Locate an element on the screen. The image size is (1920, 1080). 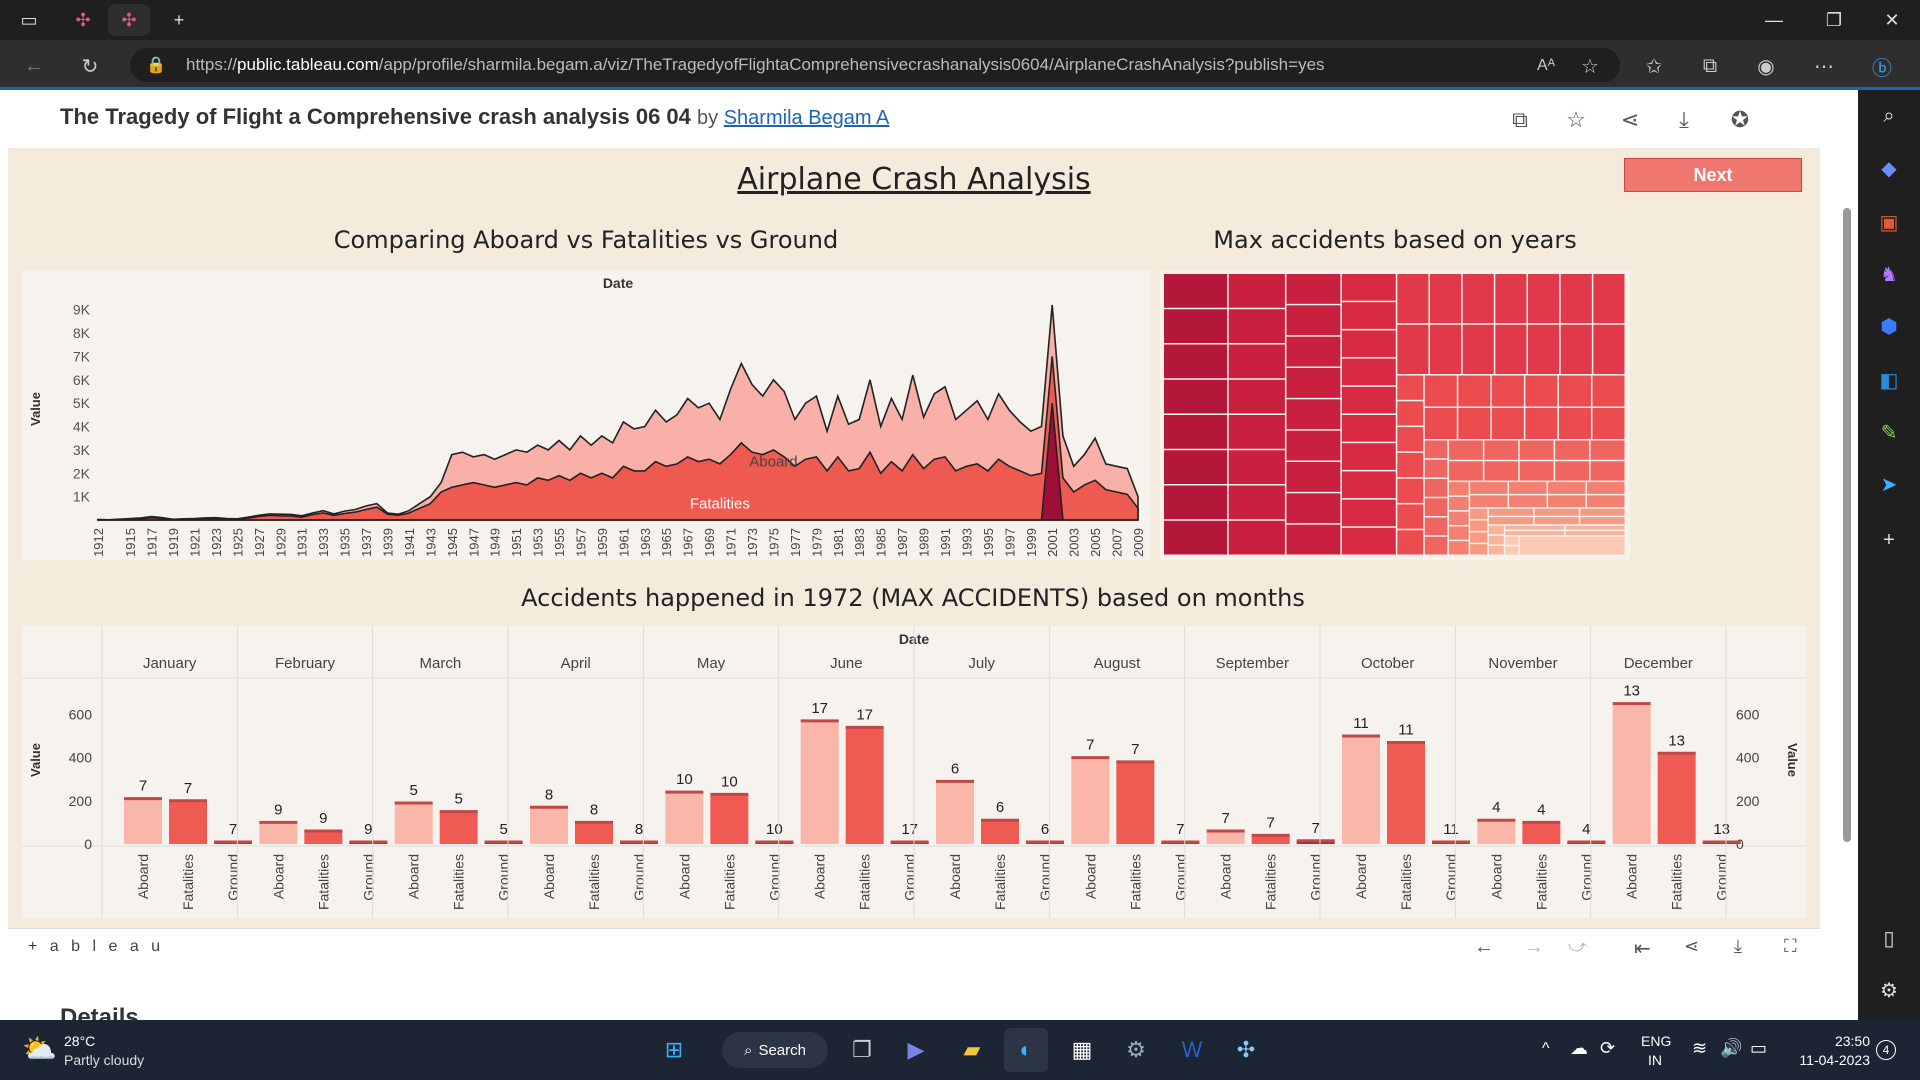
sync-icon: ⟳ is located at coordinates (1607, 1048).